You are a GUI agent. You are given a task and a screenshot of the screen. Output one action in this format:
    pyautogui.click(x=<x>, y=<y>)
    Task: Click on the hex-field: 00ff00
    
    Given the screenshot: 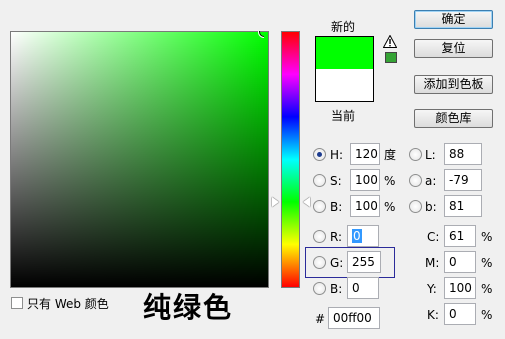 What is the action you would take?
    pyautogui.click(x=354, y=318)
    